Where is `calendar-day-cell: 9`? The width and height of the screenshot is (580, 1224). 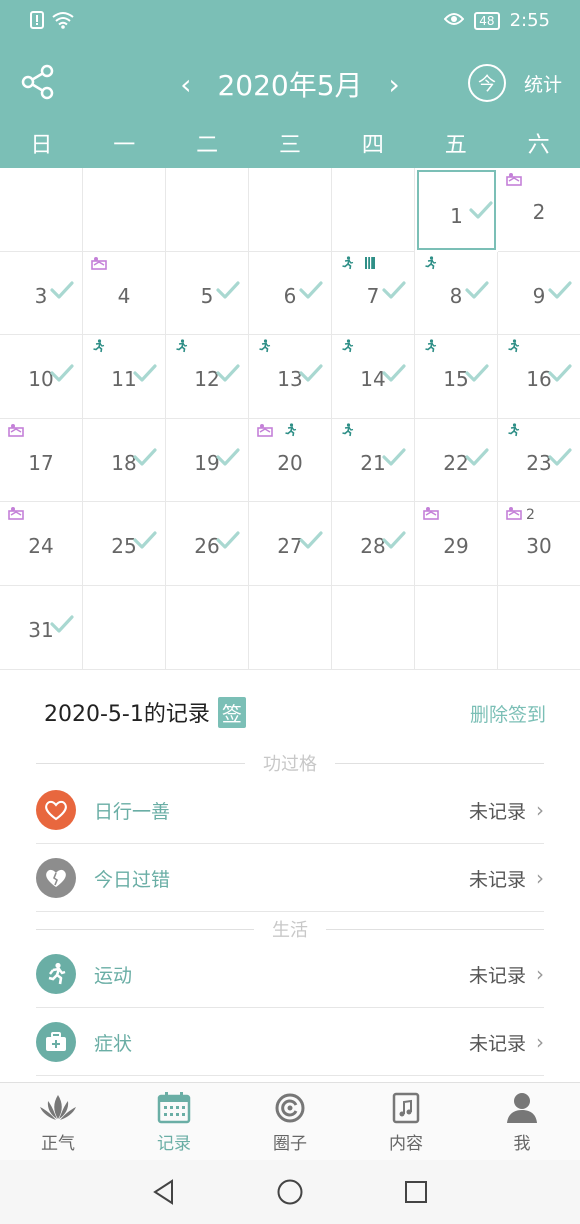
calendar-day-cell: 9 is located at coordinates (539, 294).